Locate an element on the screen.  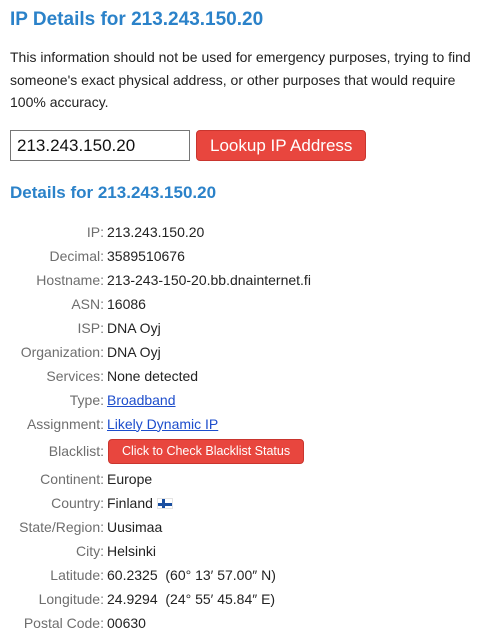
city-value: Helsinki is located at coordinates (132, 550).